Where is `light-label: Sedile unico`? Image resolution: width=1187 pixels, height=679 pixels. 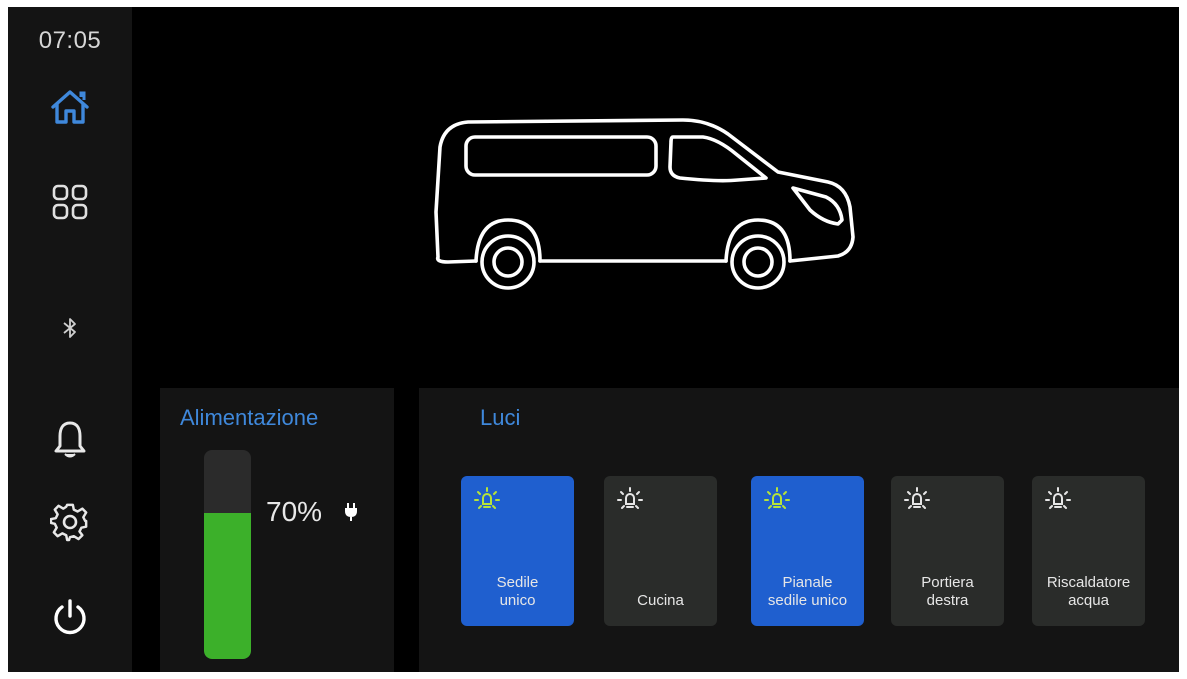 light-label: Sedile unico is located at coordinates (517, 591).